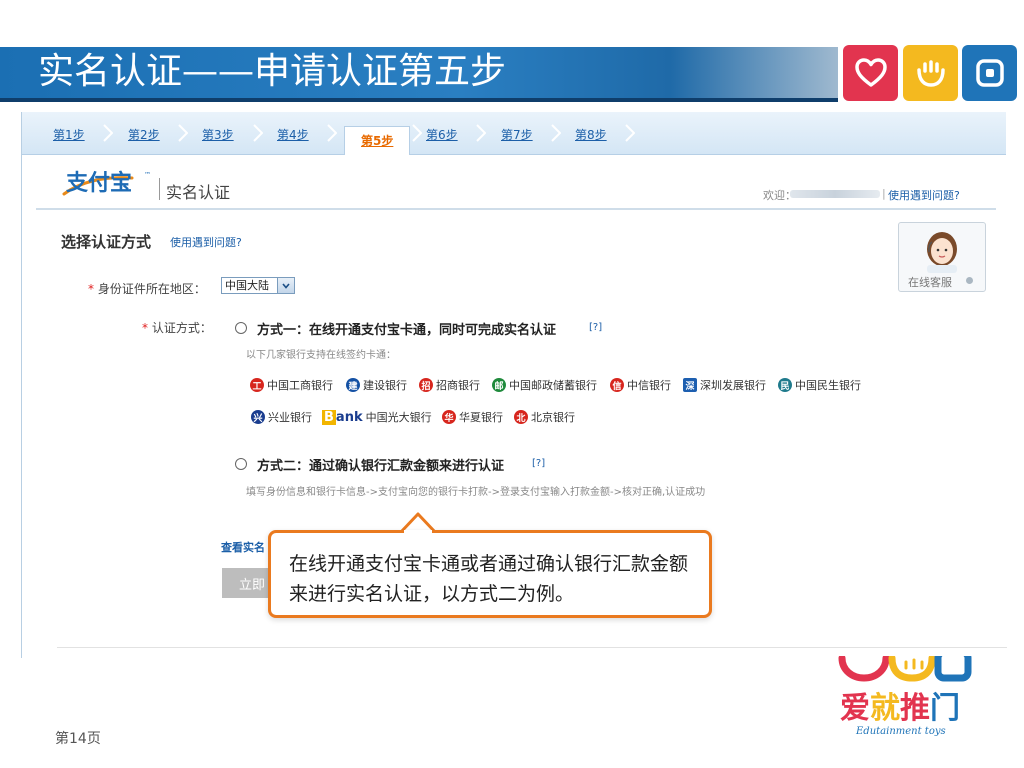 Image resolution: width=1024 pixels, height=768 pixels. What do you see at coordinates (516, 209) in the screenshot?
I see `header-divider` at bounding box center [516, 209].